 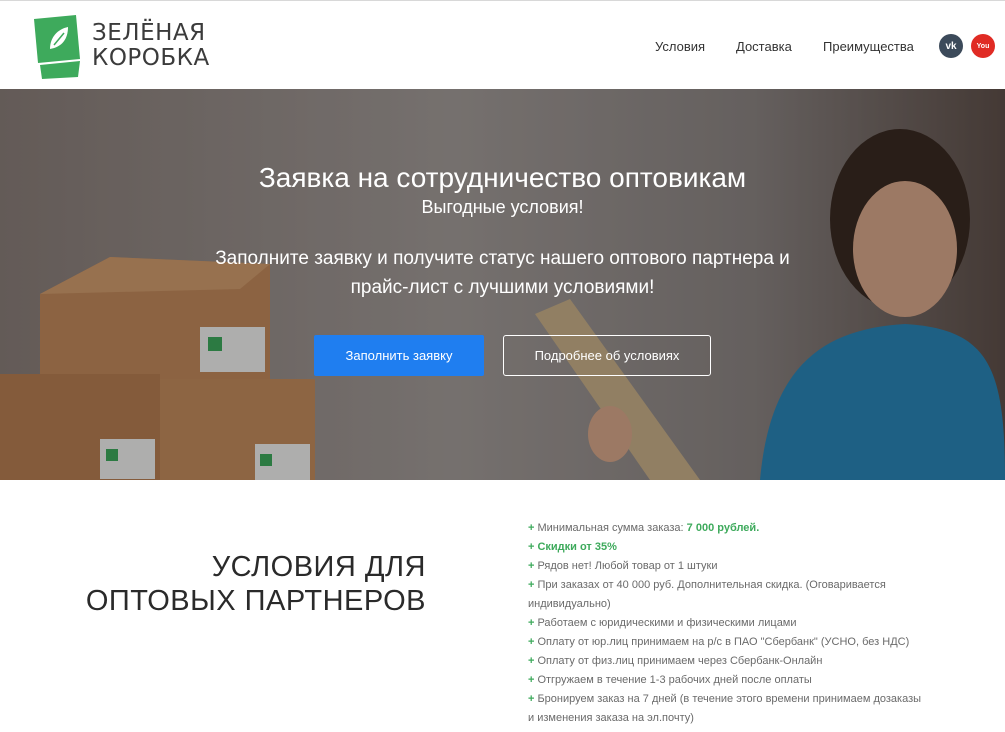 I want to click on vk-icon-label: vk, so click(x=951, y=46).